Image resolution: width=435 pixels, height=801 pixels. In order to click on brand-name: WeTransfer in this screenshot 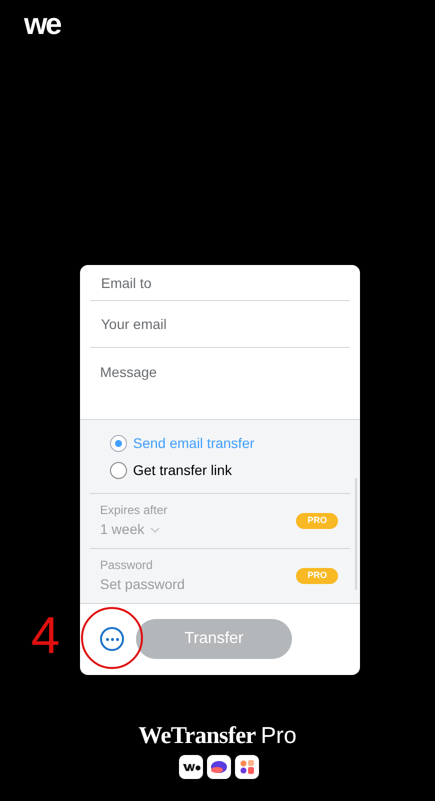, I will do `click(197, 736)`.